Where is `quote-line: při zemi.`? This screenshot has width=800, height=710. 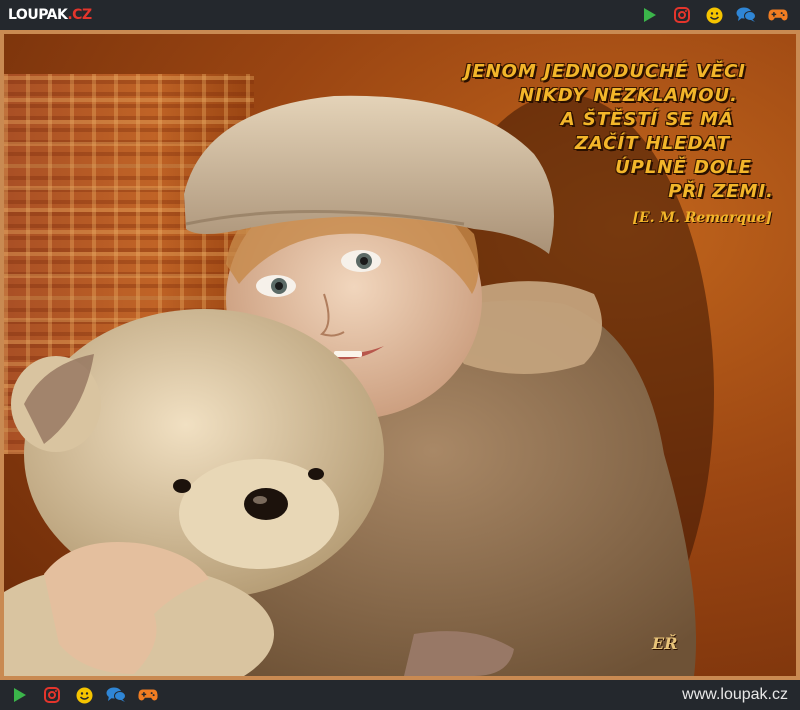
quote-line: při zemi. is located at coordinates (721, 191).